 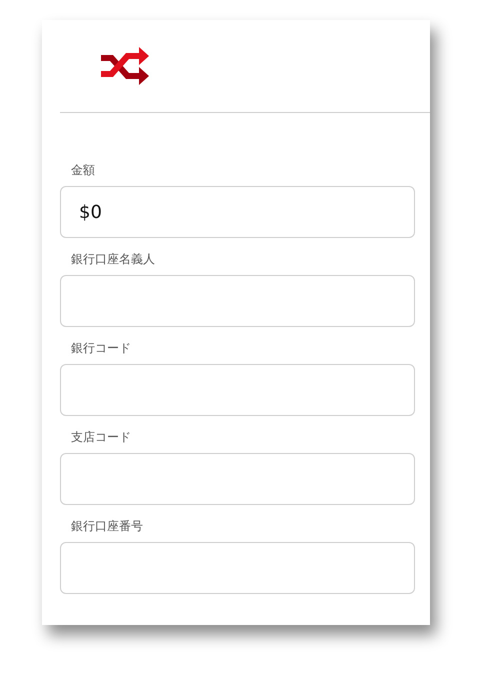 What do you see at coordinates (101, 437) in the screenshot?
I see `field-label: 支店コード` at bounding box center [101, 437].